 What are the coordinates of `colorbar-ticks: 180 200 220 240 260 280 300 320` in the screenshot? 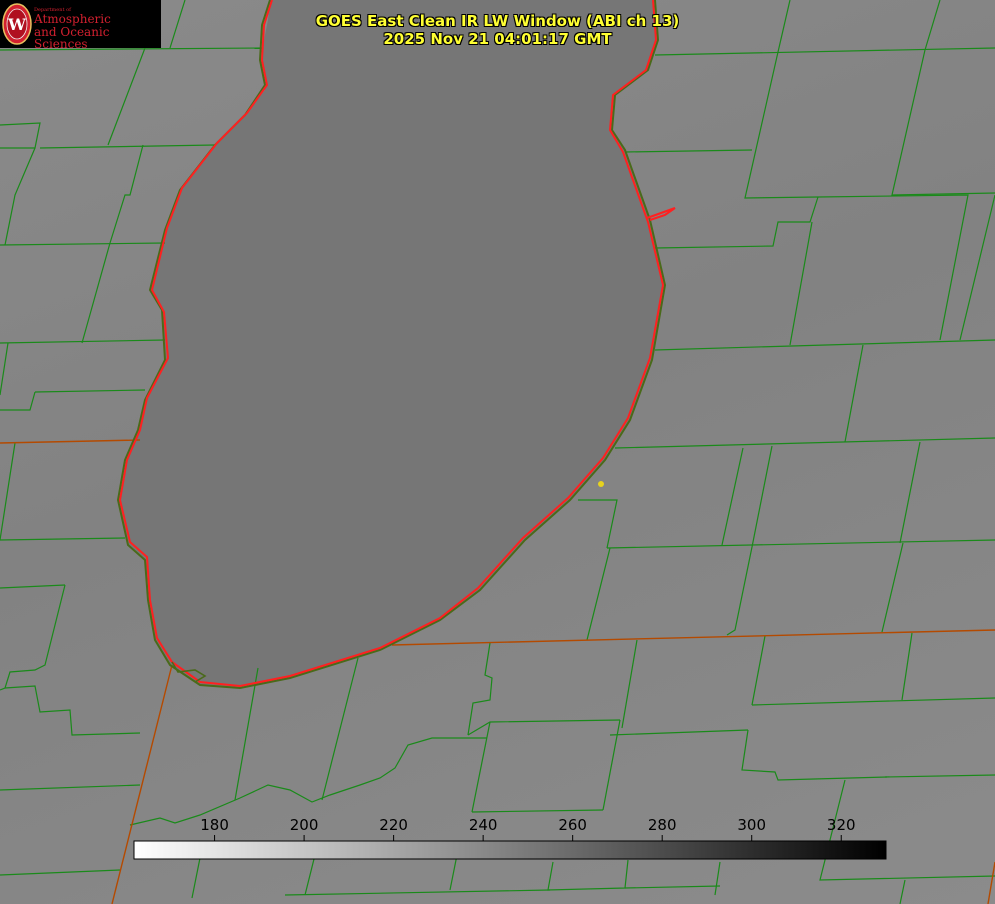 It's located at (528, 828).